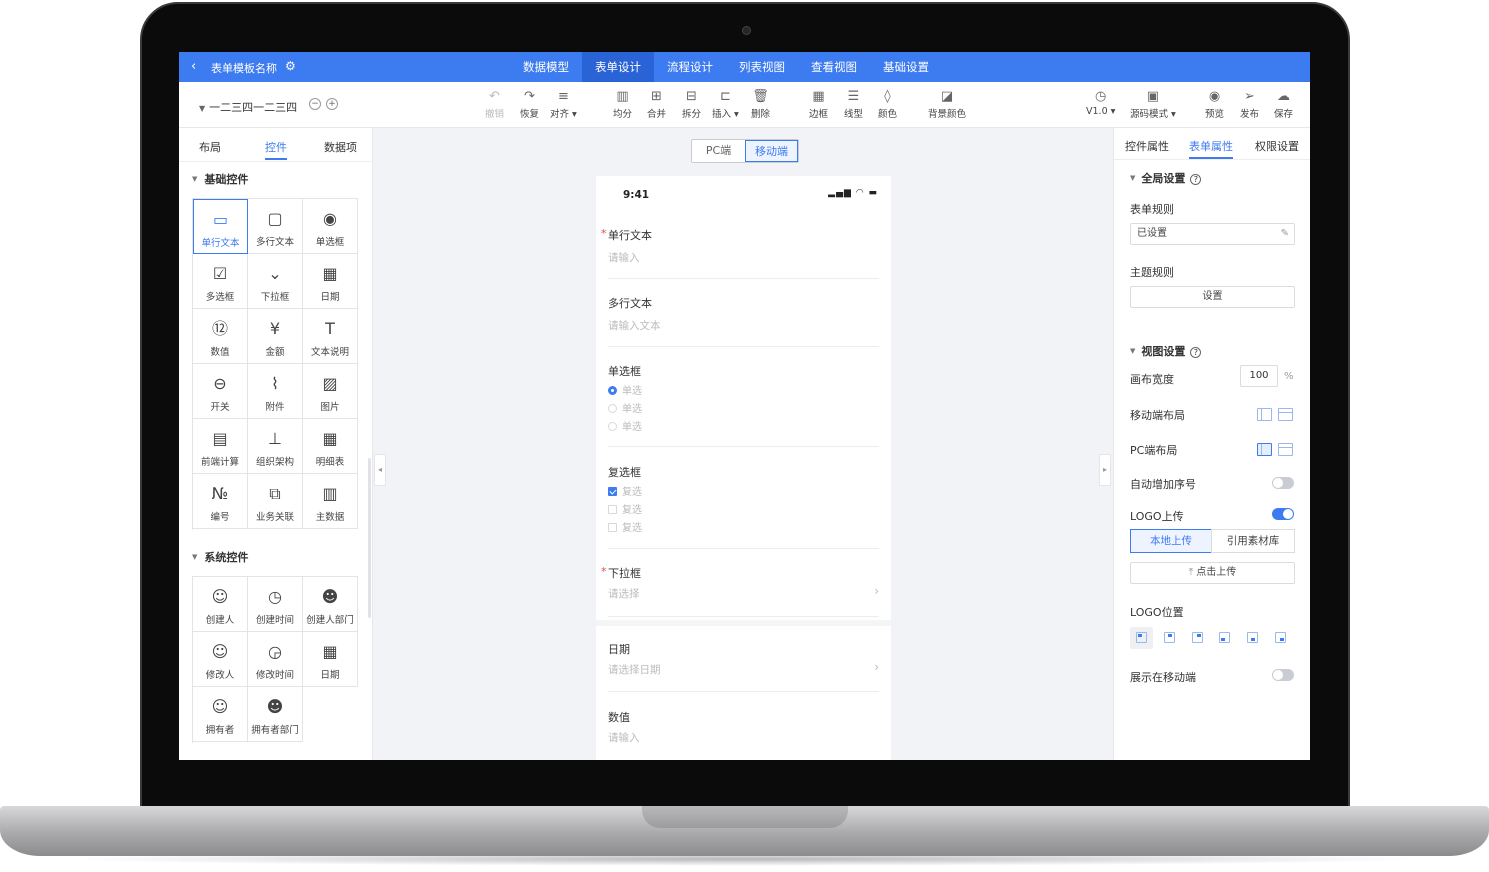  What do you see at coordinates (275, 446) in the screenshot?
I see `basic-control: ⊥ 组织架构` at bounding box center [275, 446].